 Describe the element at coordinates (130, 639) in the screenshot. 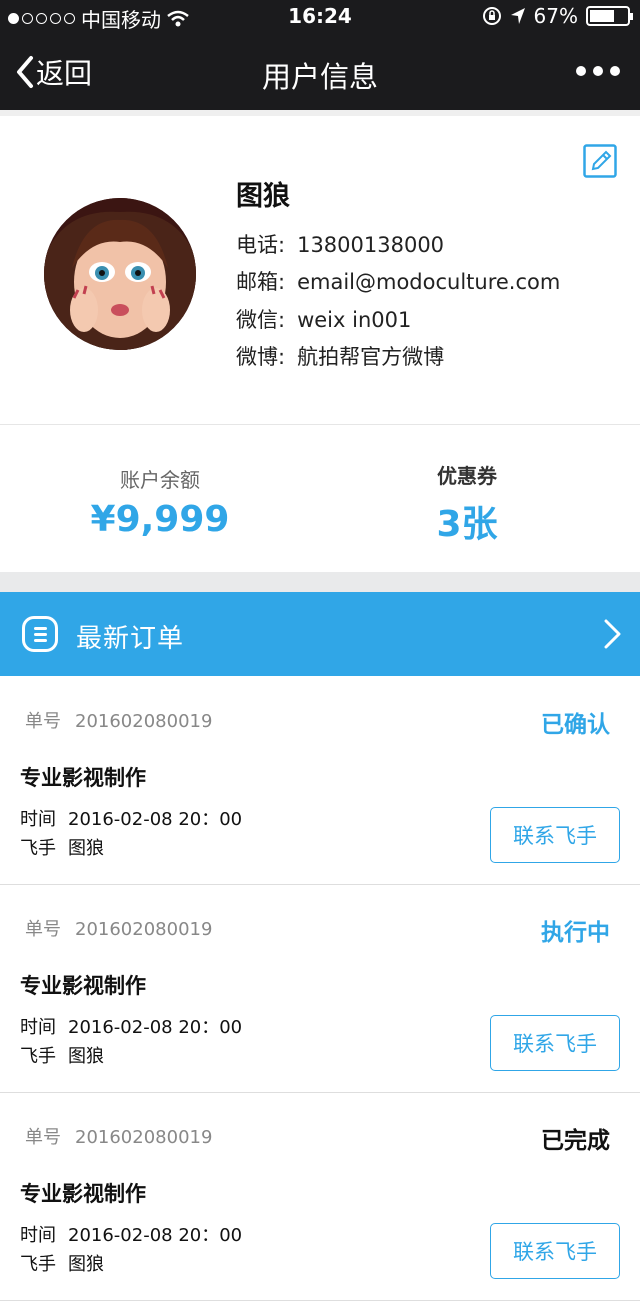

I see `latest-orders-title: 最新订单` at that location.